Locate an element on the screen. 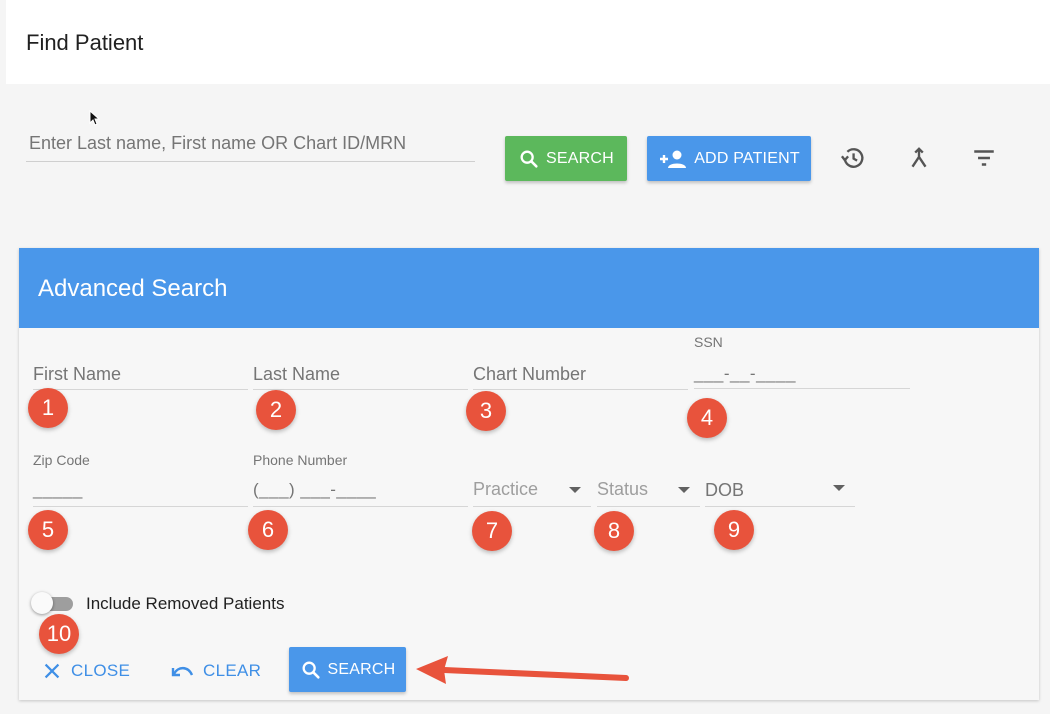 The height and width of the screenshot is (714, 1050). annotation-arrow is located at coordinates (522, 670).